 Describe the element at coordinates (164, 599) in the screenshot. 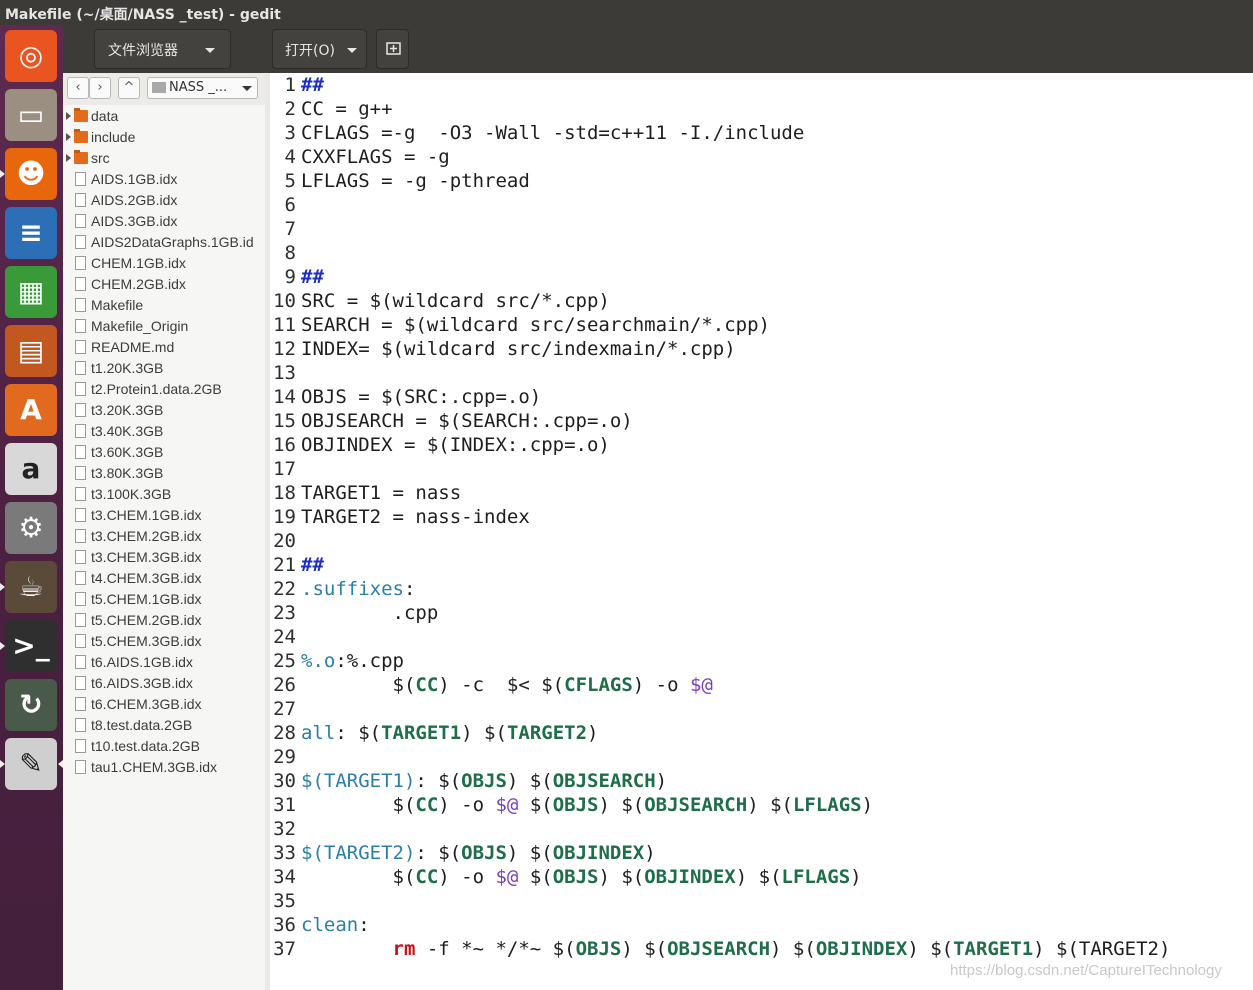

I see `file-row: t5.CHEM.1GB.idx` at that location.